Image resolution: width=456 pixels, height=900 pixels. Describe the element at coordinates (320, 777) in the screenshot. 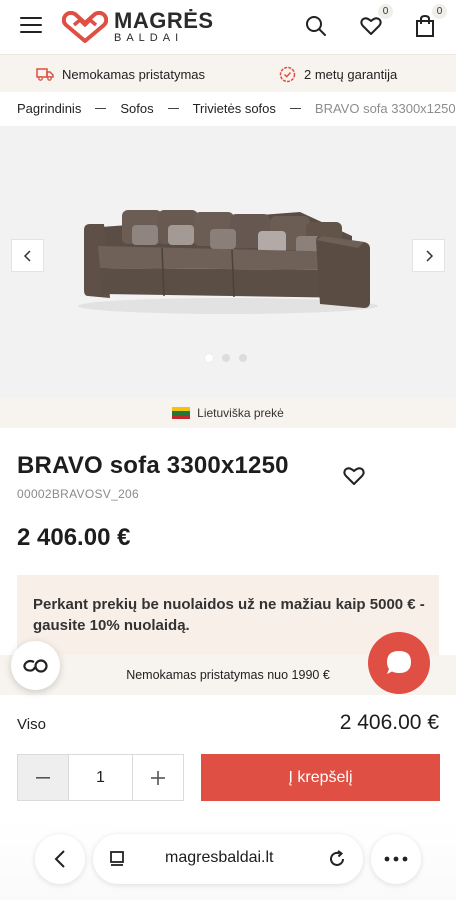

I see `add-to-cart-button: Į krepšelį` at that location.